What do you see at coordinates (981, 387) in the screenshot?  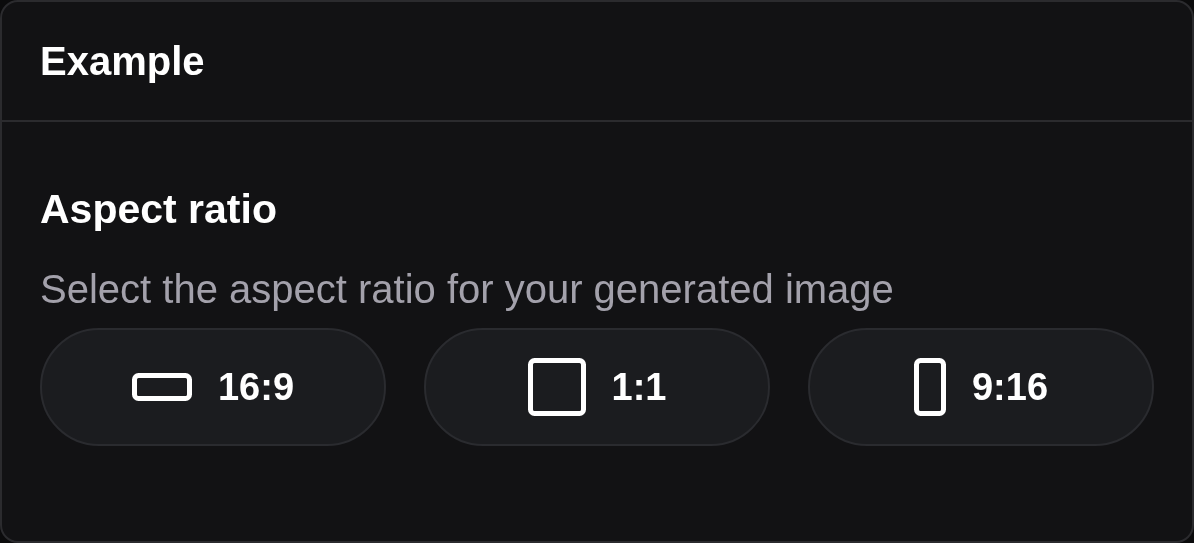 I see `aspect-ratio-button: 9:16` at bounding box center [981, 387].